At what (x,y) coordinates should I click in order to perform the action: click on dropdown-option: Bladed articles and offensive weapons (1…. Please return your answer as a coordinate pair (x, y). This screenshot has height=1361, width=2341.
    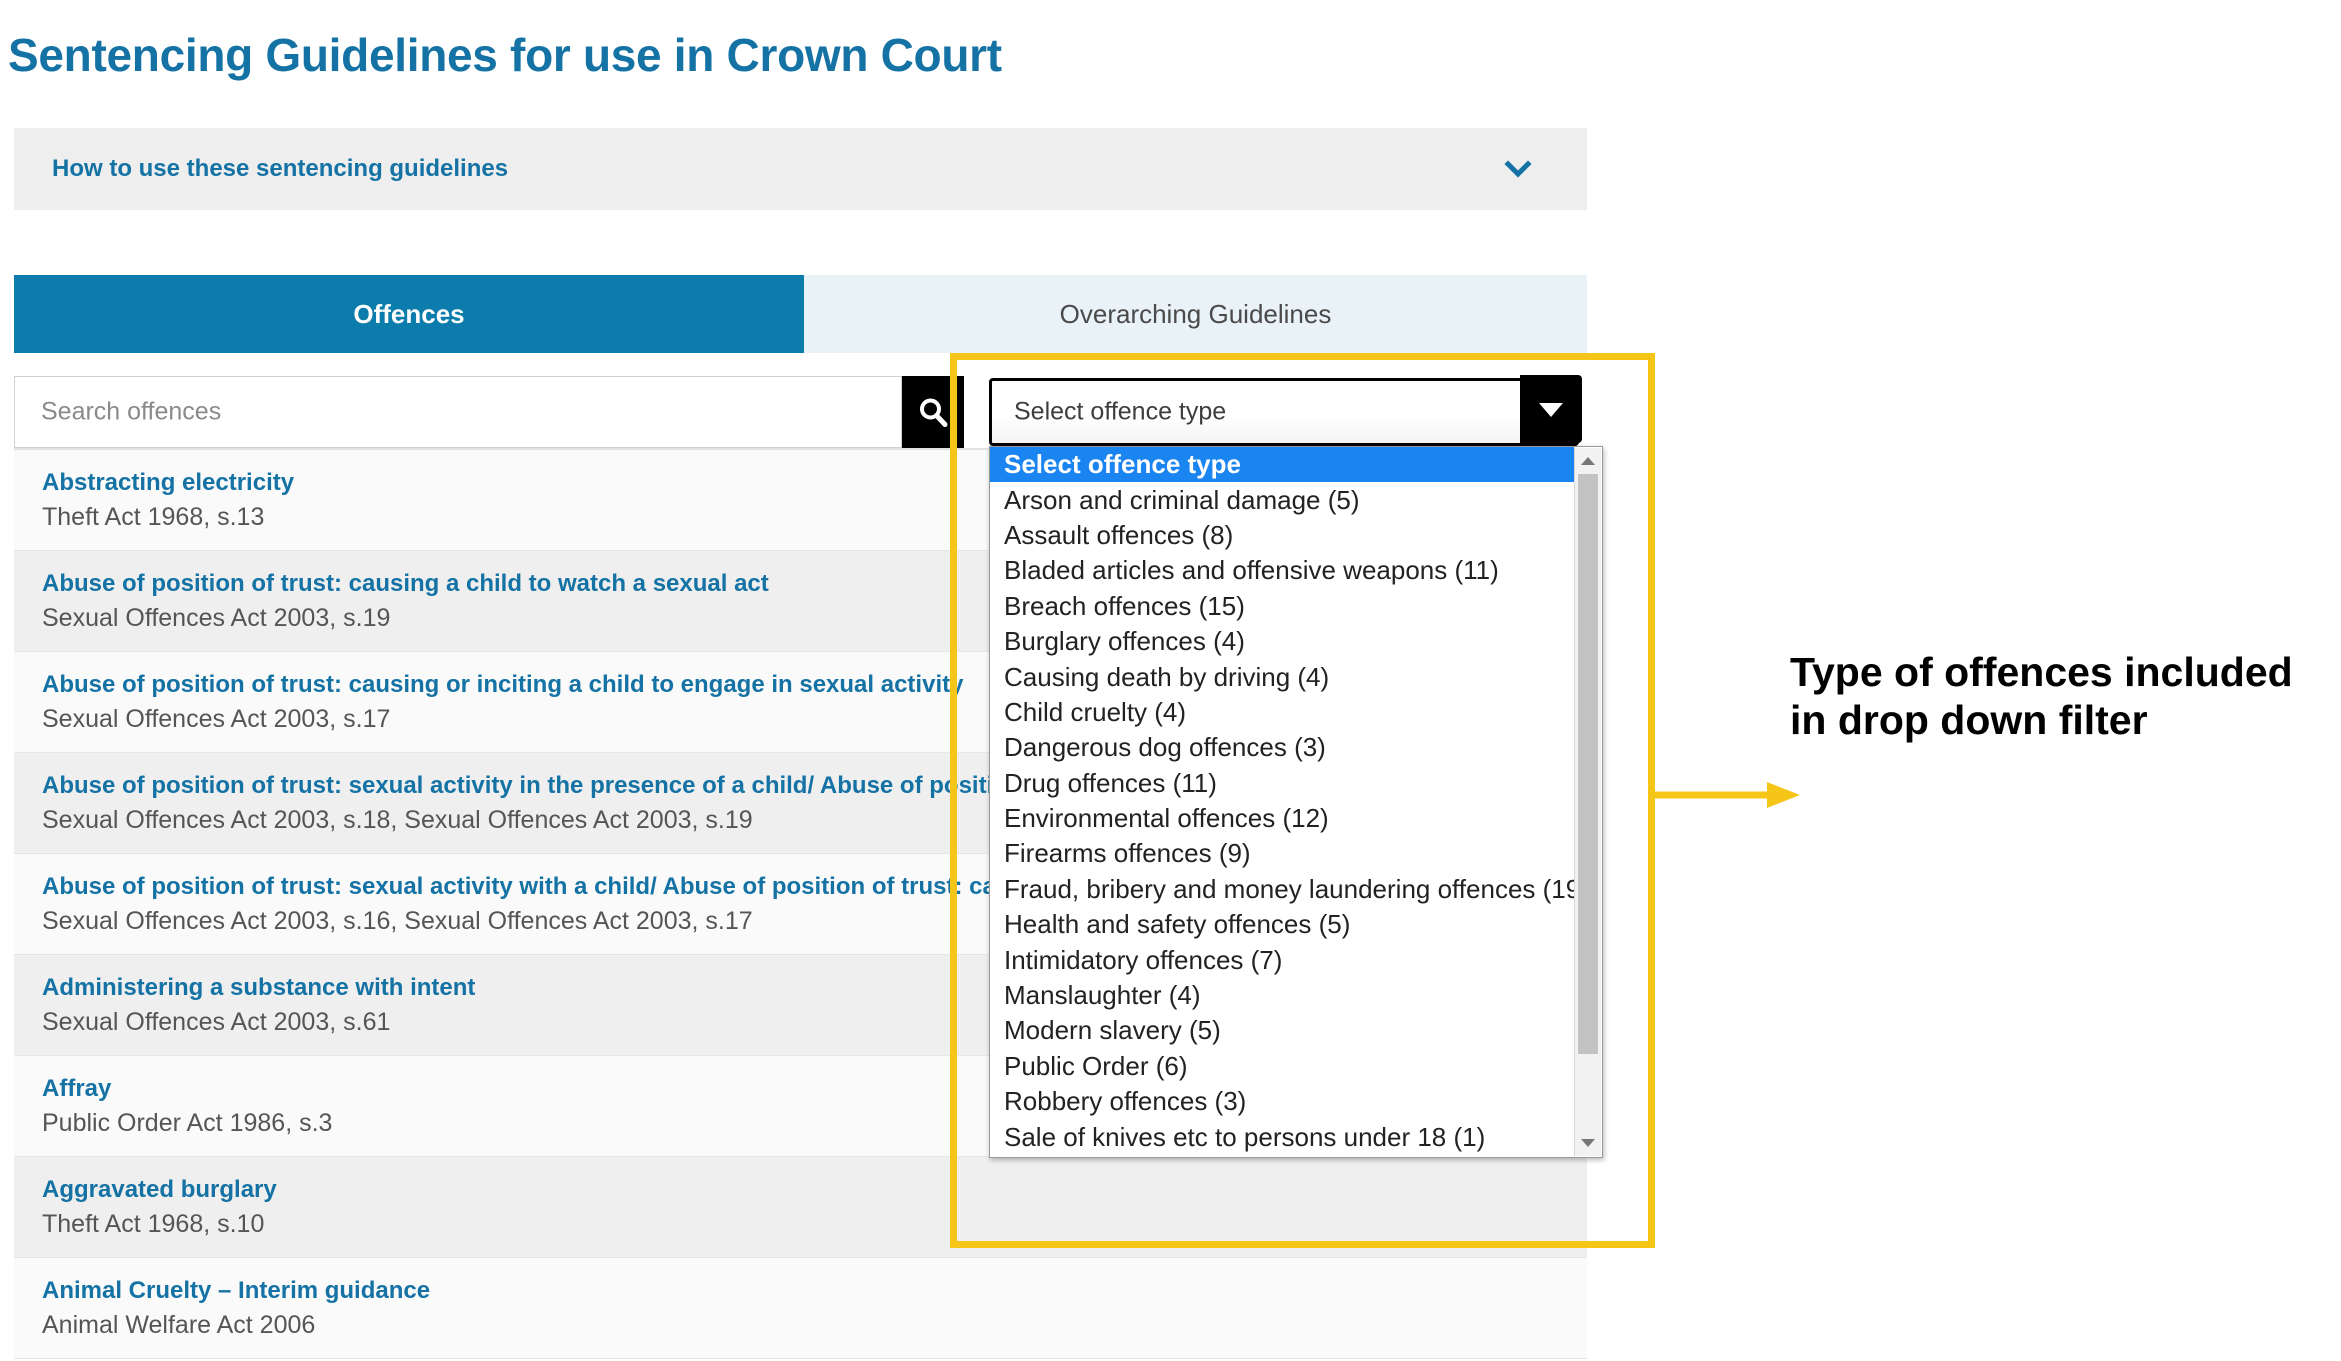
    Looking at the image, I should click on (1282, 570).